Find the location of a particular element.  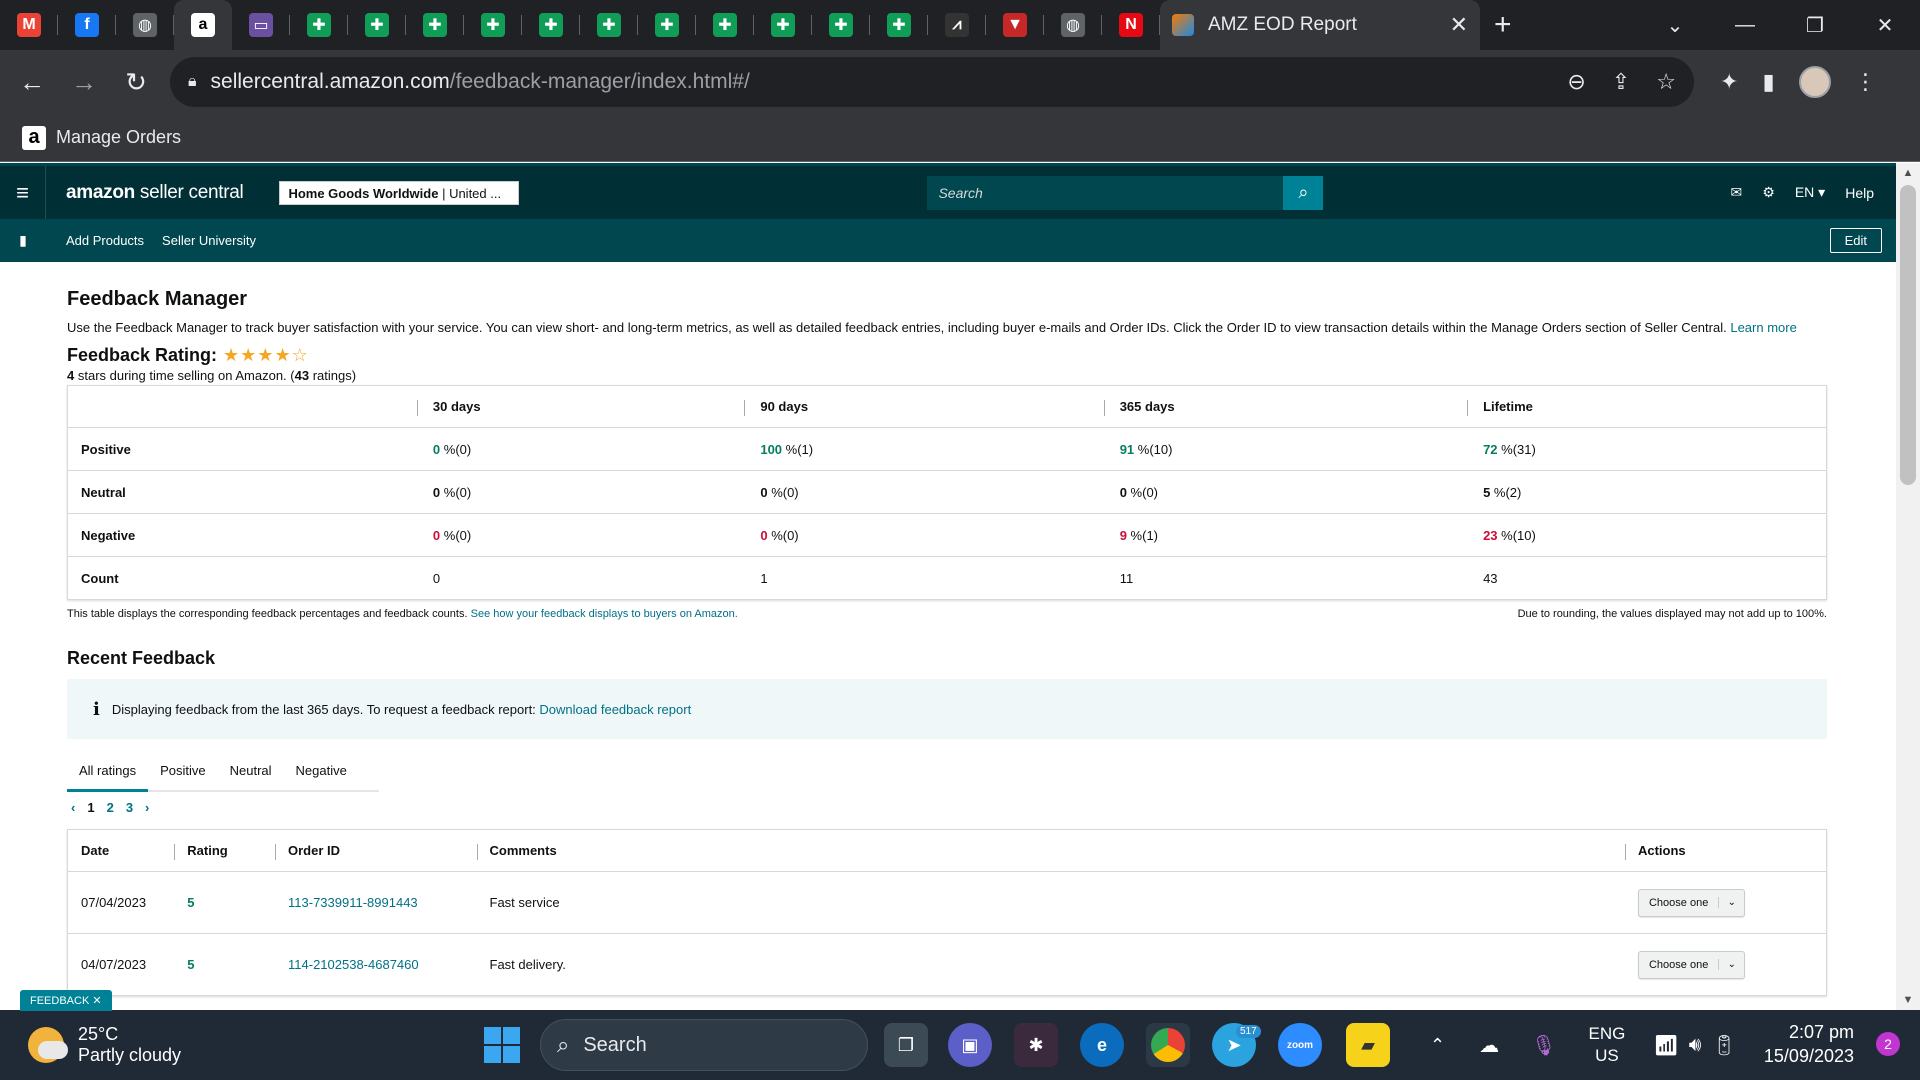

gear-icon: ⚙ is located at coordinates (1768, 192).